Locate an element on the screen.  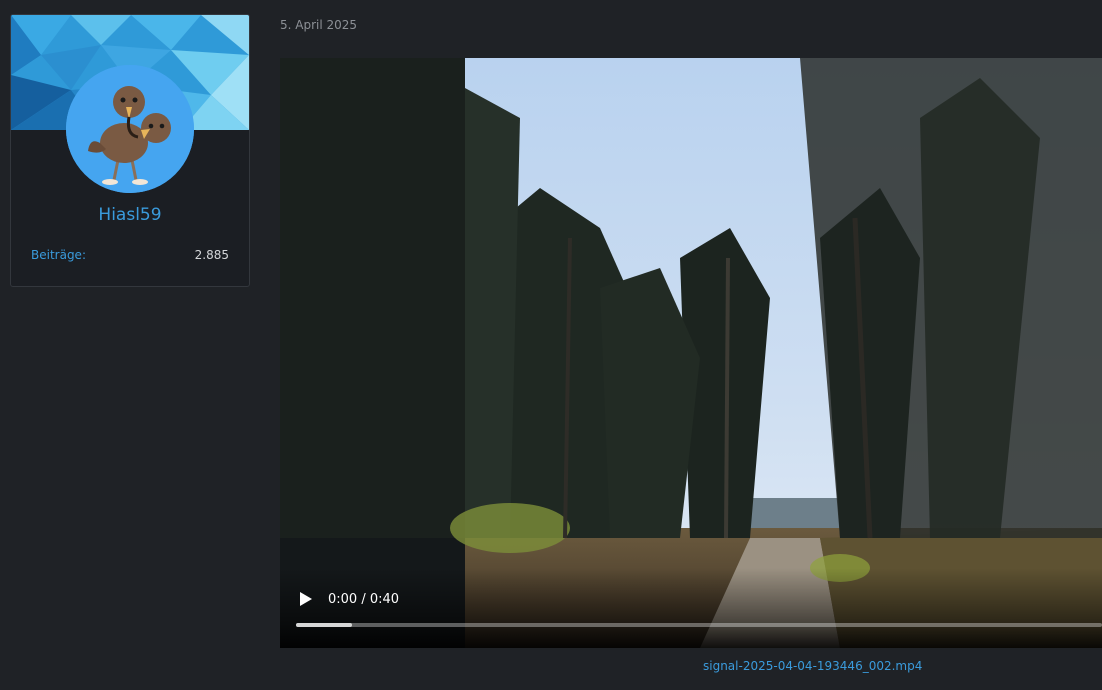
user-card: Hiasl59 Beiträge: 2.885 is located at coordinates (130, 150).